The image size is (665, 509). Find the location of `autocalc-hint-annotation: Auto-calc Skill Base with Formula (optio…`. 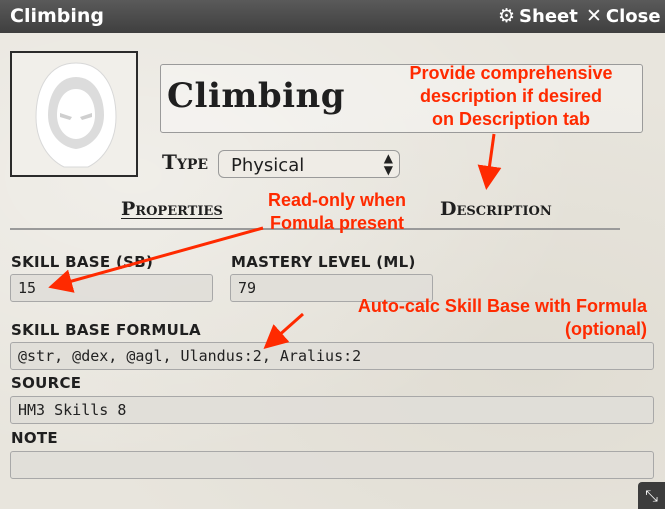

autocalc-hint-annotation: Auto-calc Skill Base with Formula (optio… is located at coordinates (476, 318).